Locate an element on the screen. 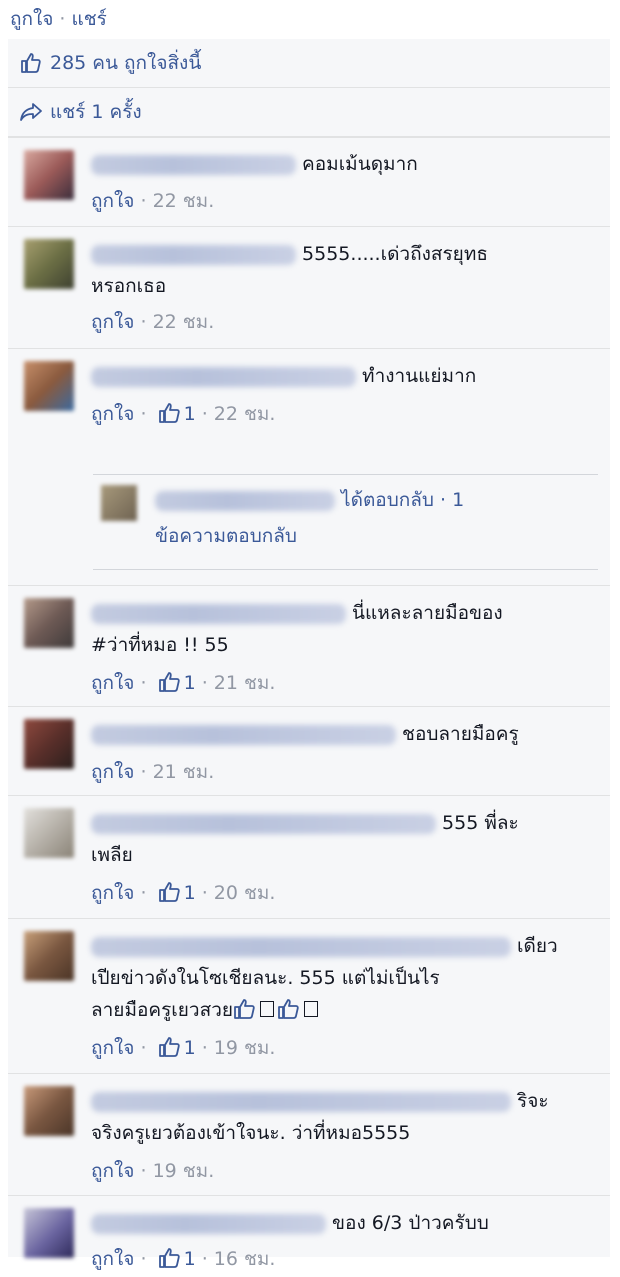  comment-meta: ถูกใจ · 1 · 19 ชม. is located at coordinates (183, 1049).